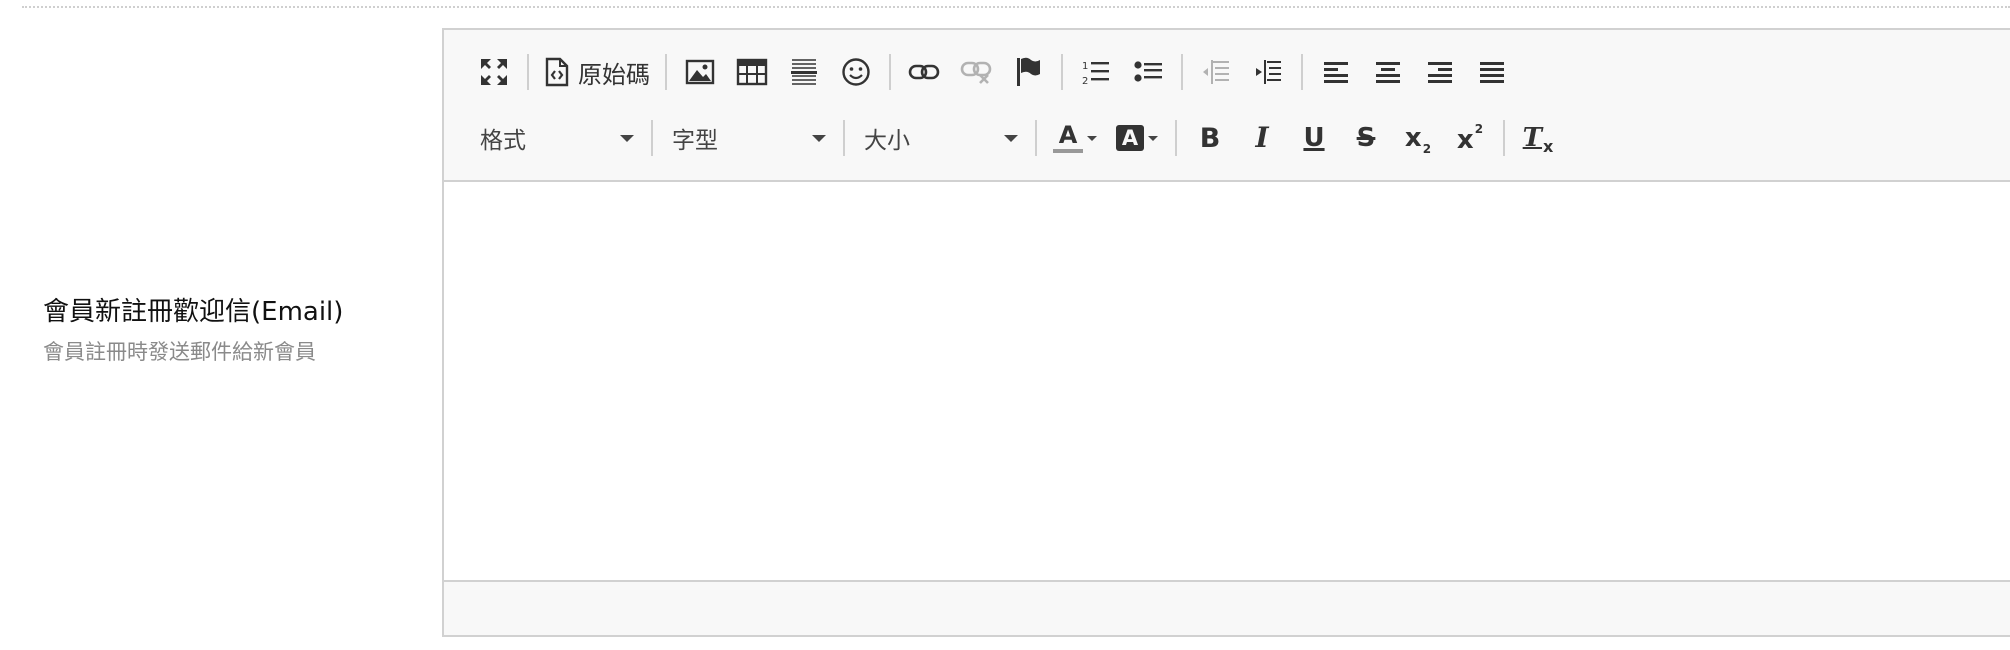 This screenshot has width=2010, height=650. What do you see at coordinates (557, 72) in the screenshot?
I see `source-code-icon` at bounding box center [557, 72].